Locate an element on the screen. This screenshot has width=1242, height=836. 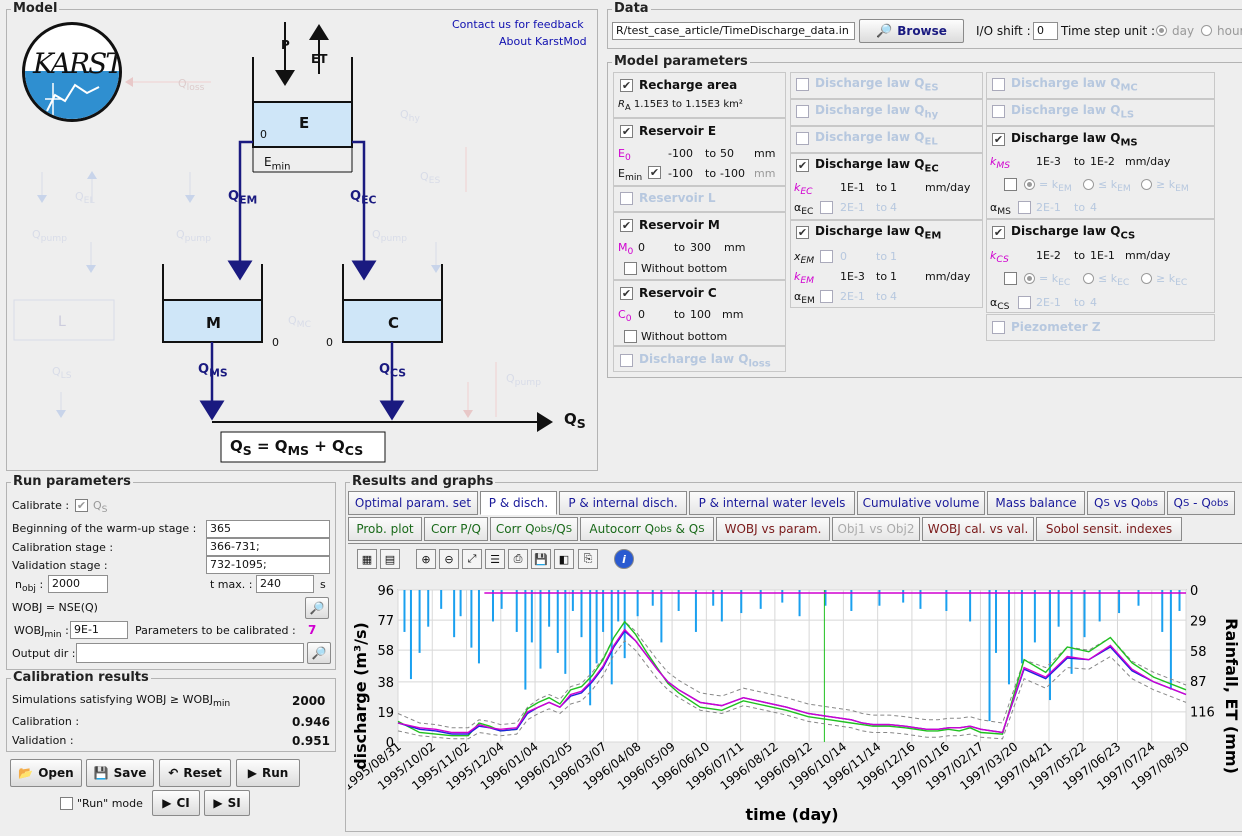
kem-min: 1E-3 is located at coordinates (852, 276).